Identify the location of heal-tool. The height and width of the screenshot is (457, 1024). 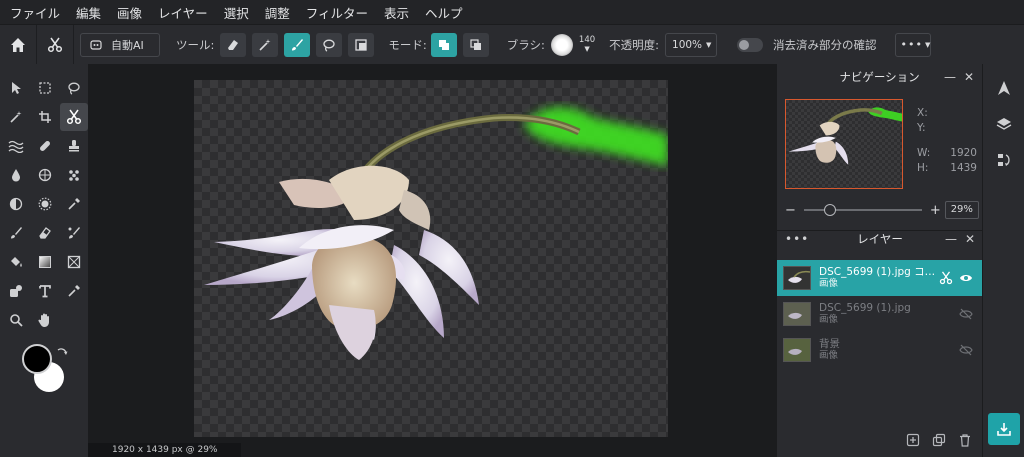
(45, 146).